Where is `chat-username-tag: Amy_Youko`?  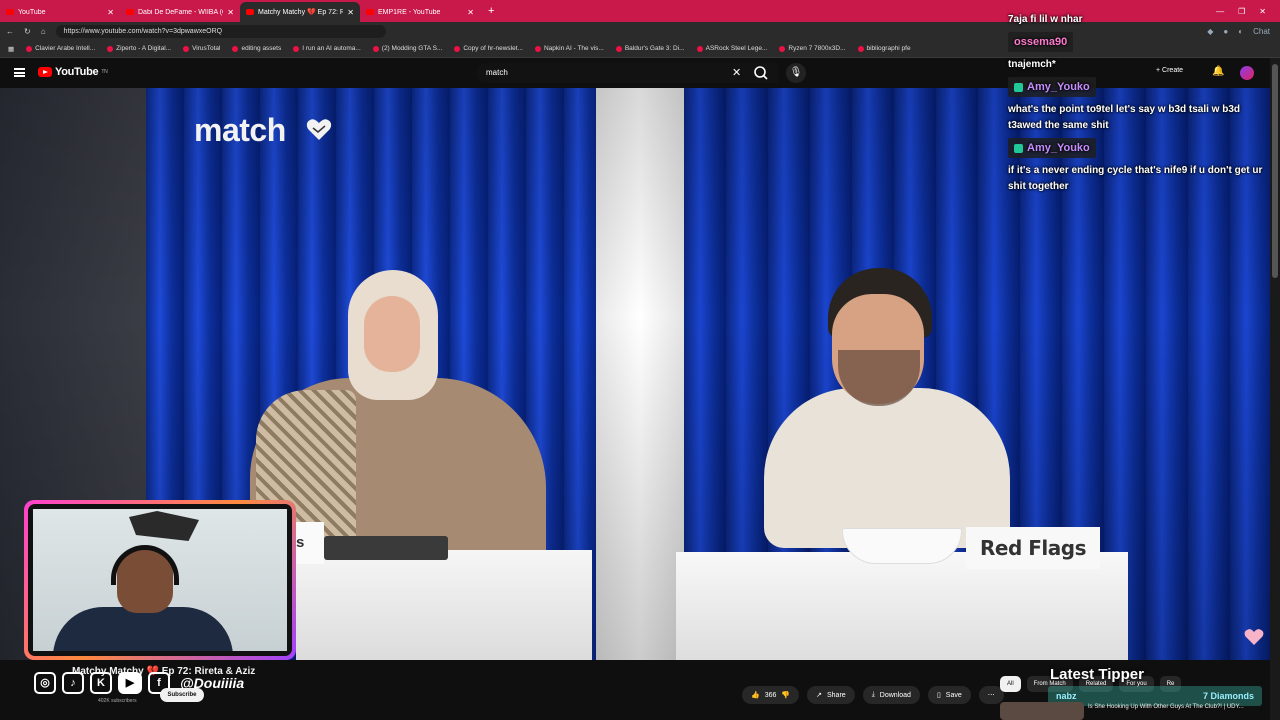
chat-username-tag: Amy_Youko is located at coordinates (1052, 87).